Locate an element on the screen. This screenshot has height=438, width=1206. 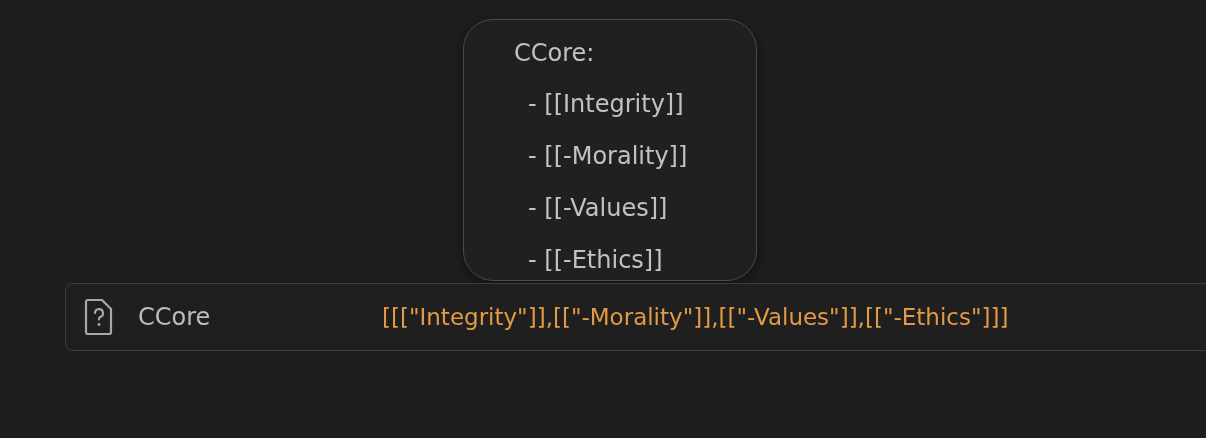
property-name: CCore is located at coordinates (175, 317).